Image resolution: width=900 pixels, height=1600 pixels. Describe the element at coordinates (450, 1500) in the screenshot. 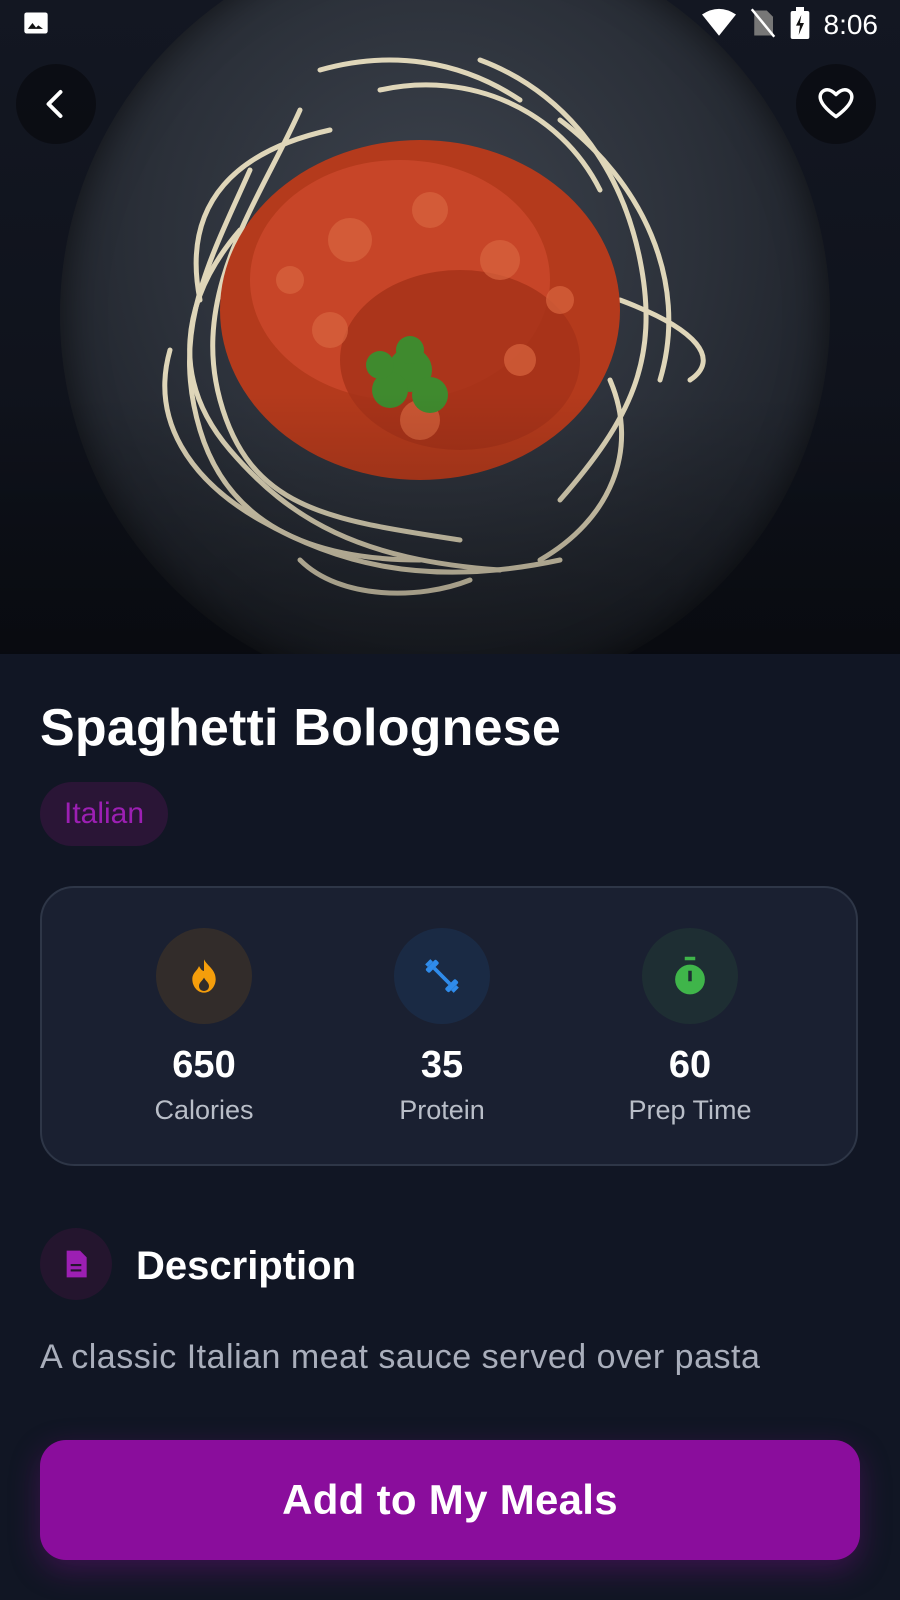

I see `add-to-my-meals-button: Add to My Meals` at that location.